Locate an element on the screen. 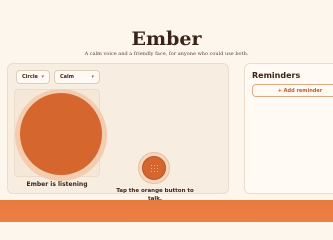  ember-face is located at coordinates (61, 134).